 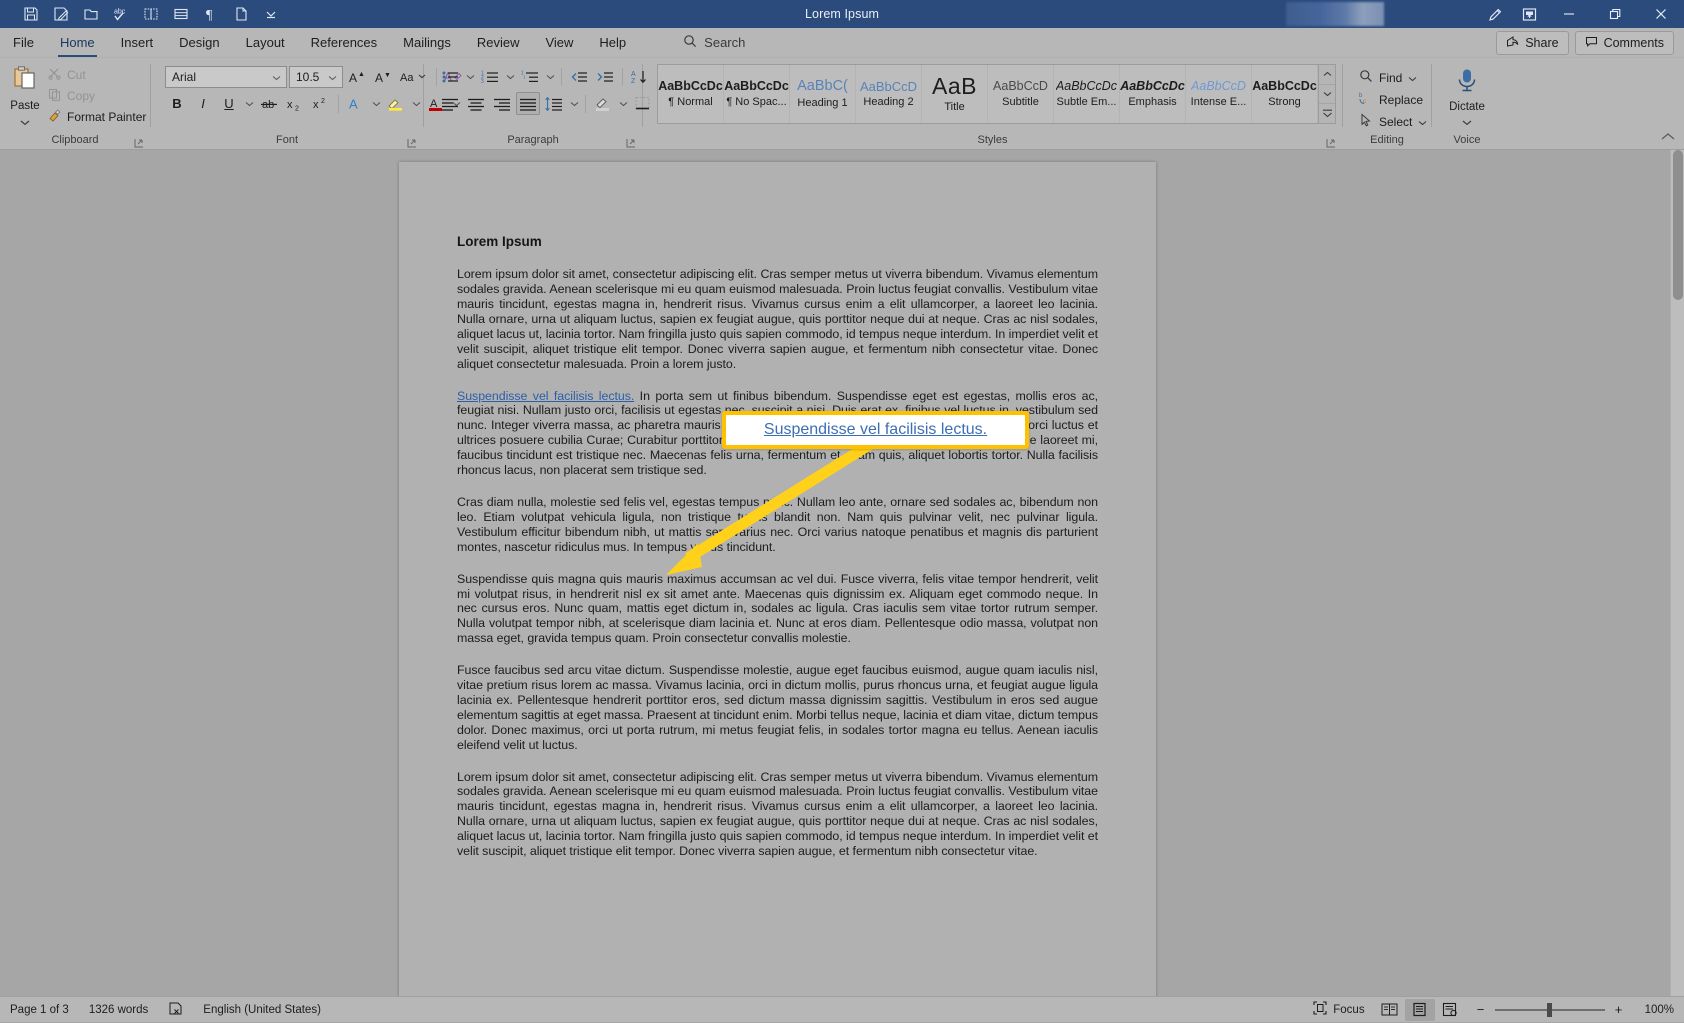 I want to click on font-dialog-launcher, so click(x=412, y=142).